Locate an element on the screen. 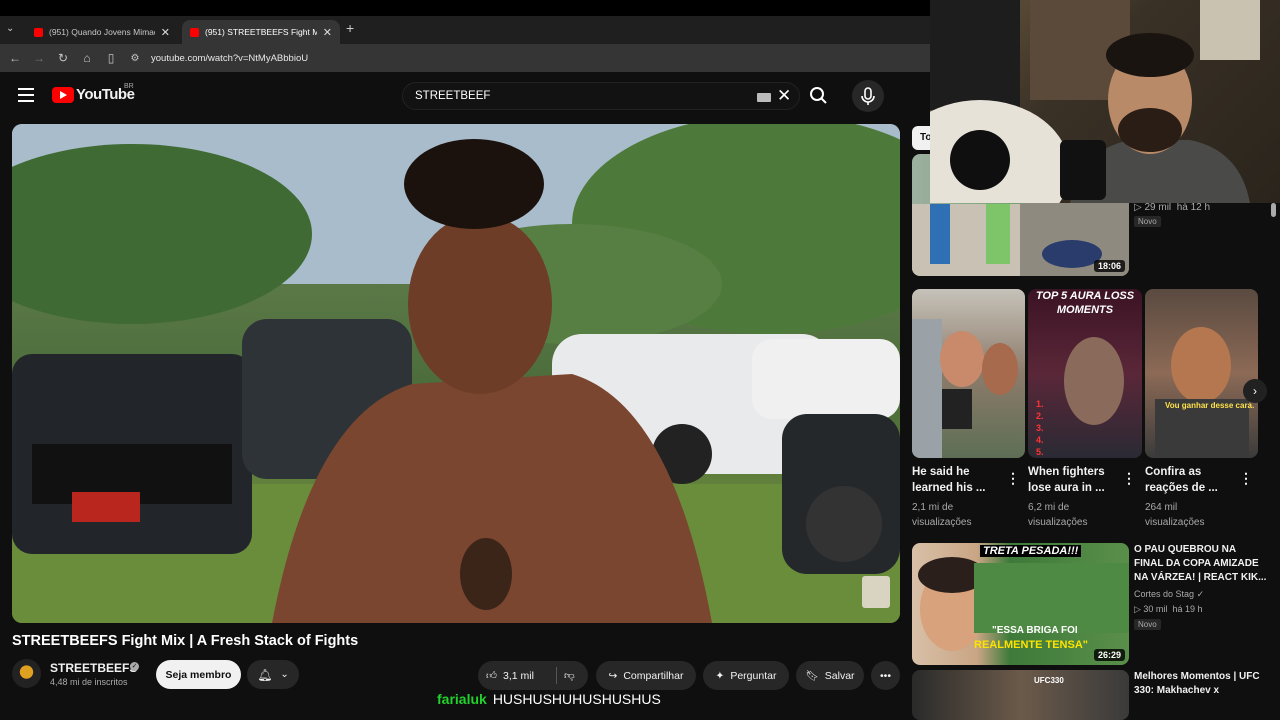  thumbnail-overlay-text: Vou ganhar desse cara. is located at coordinates (1210, 405).